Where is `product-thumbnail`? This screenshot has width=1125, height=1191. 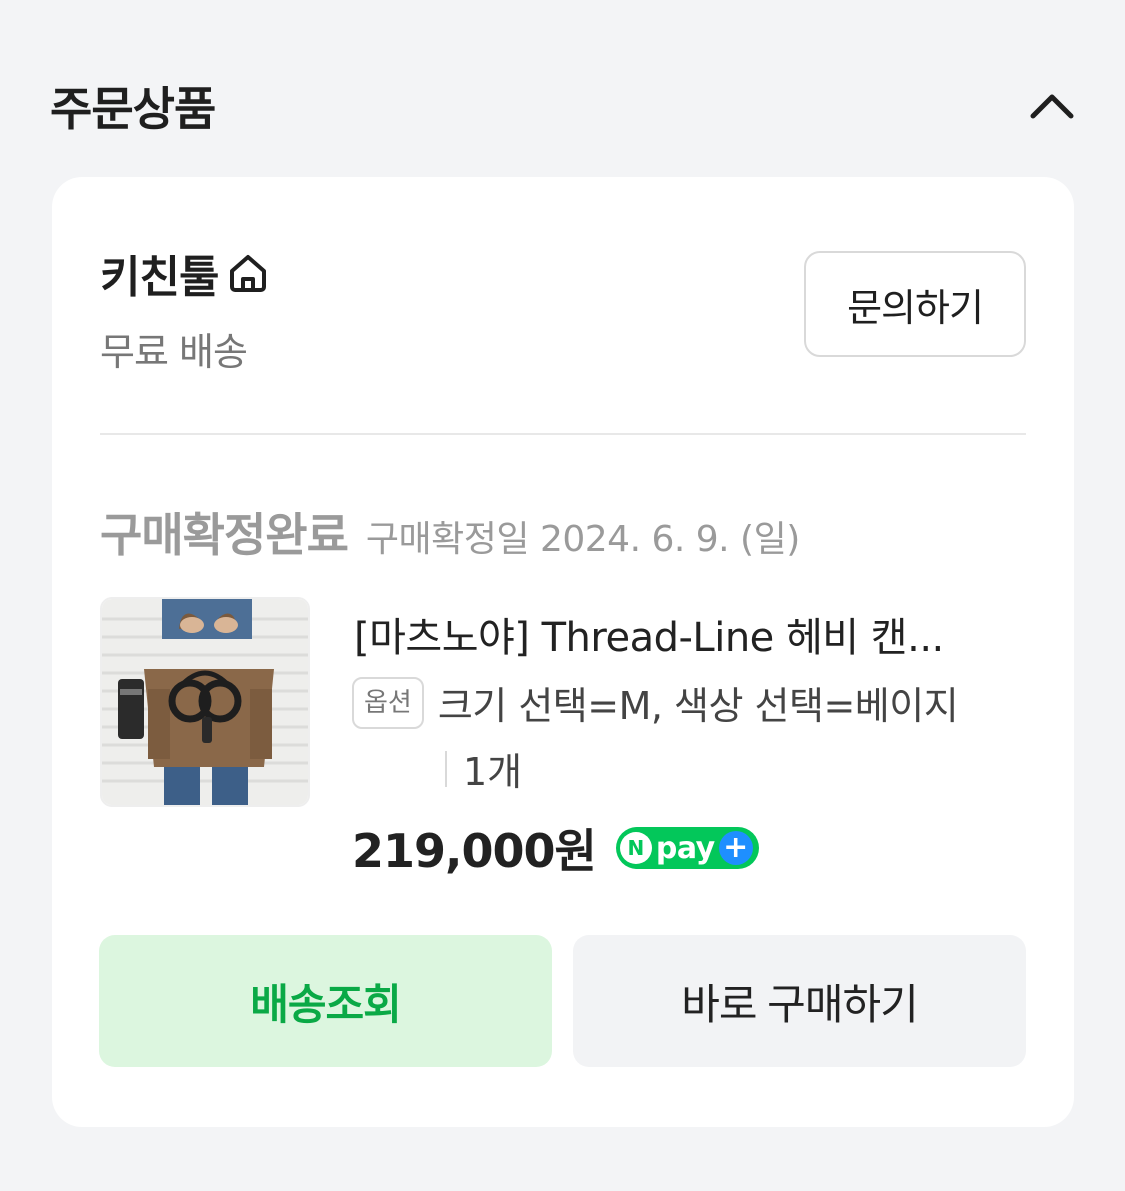
product-thumbnail is located at coordinates (205, 702).